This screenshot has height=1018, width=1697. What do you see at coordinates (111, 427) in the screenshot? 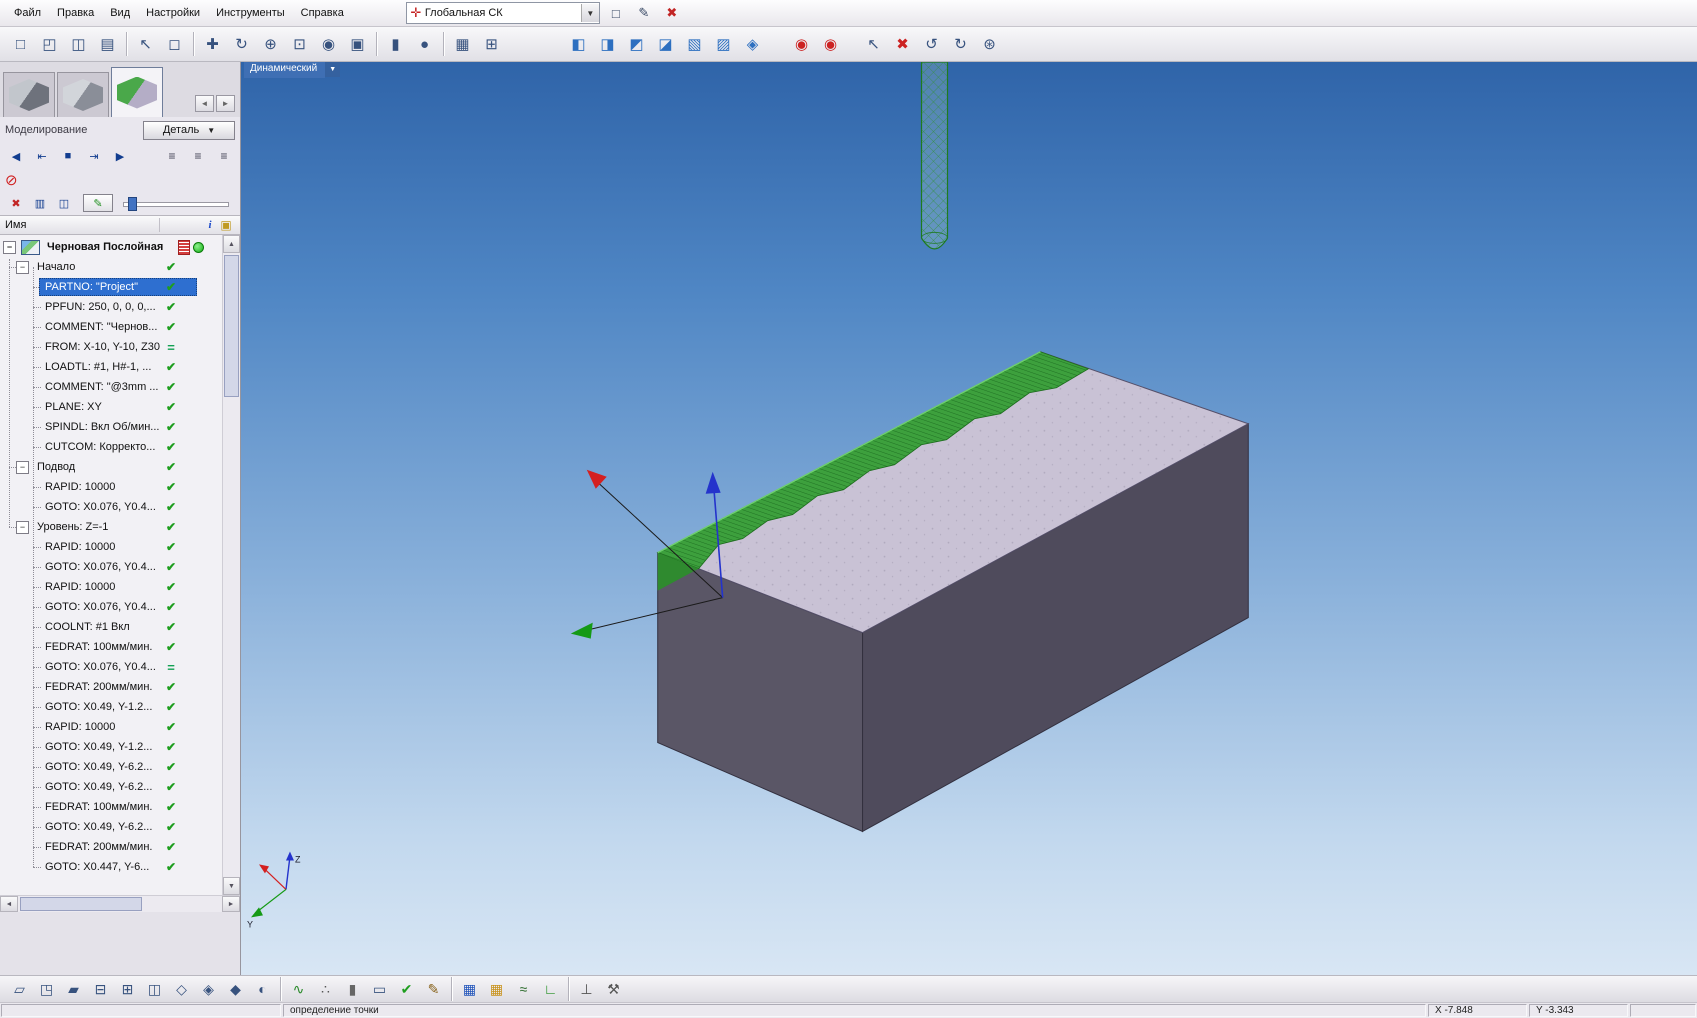
I see `tree-row: SPINDL: Вкл Об/мин... ✔` at bounding box center [111, 427].